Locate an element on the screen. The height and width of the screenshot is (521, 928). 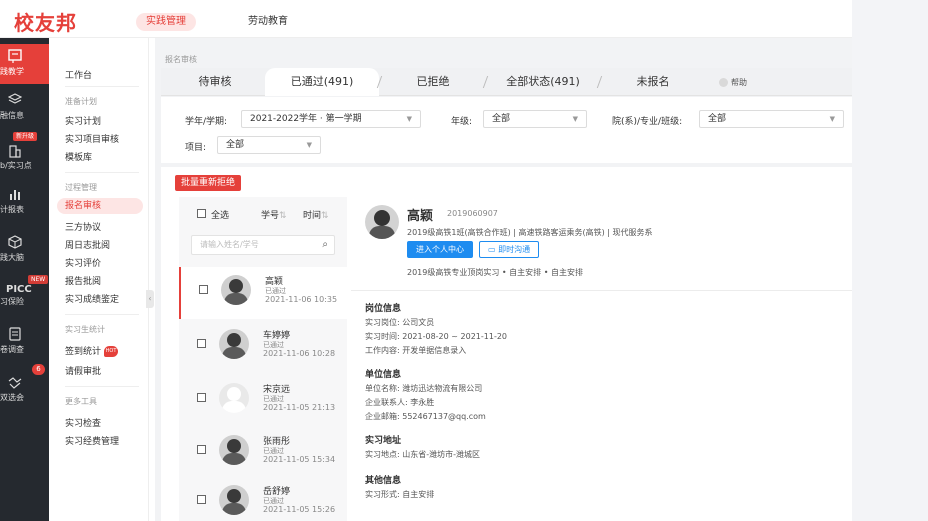
instant-chat-button: ▭ 即时沟通 is located at coordinates (509, 249).